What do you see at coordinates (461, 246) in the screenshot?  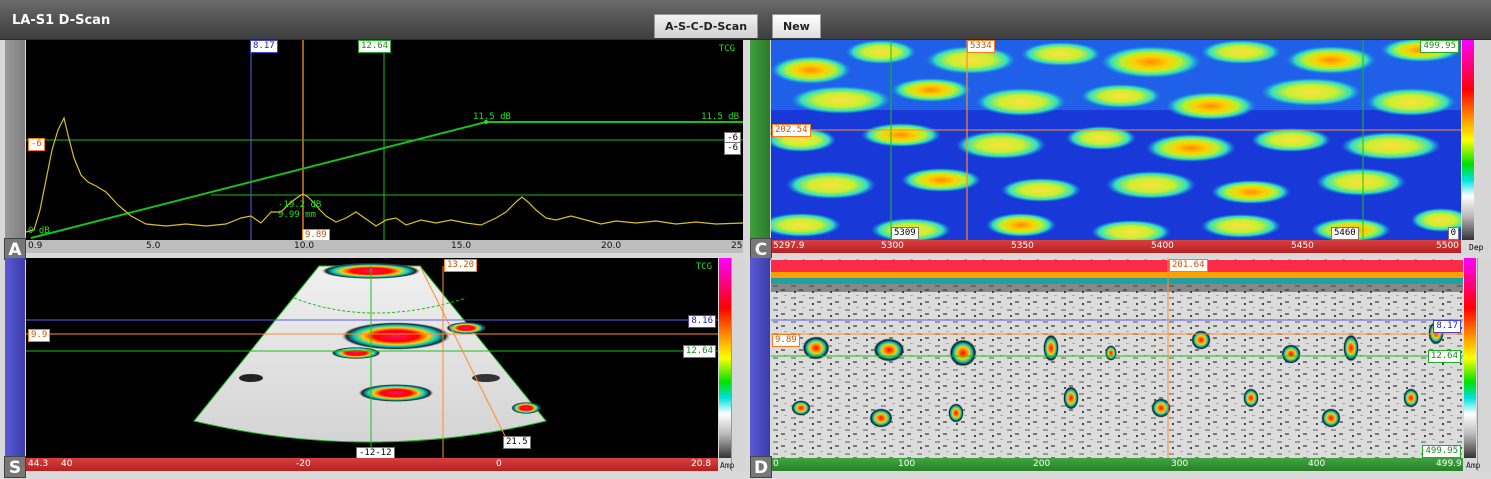 I see `a-x-tick: 15.0` at bounding box center [461, 246].